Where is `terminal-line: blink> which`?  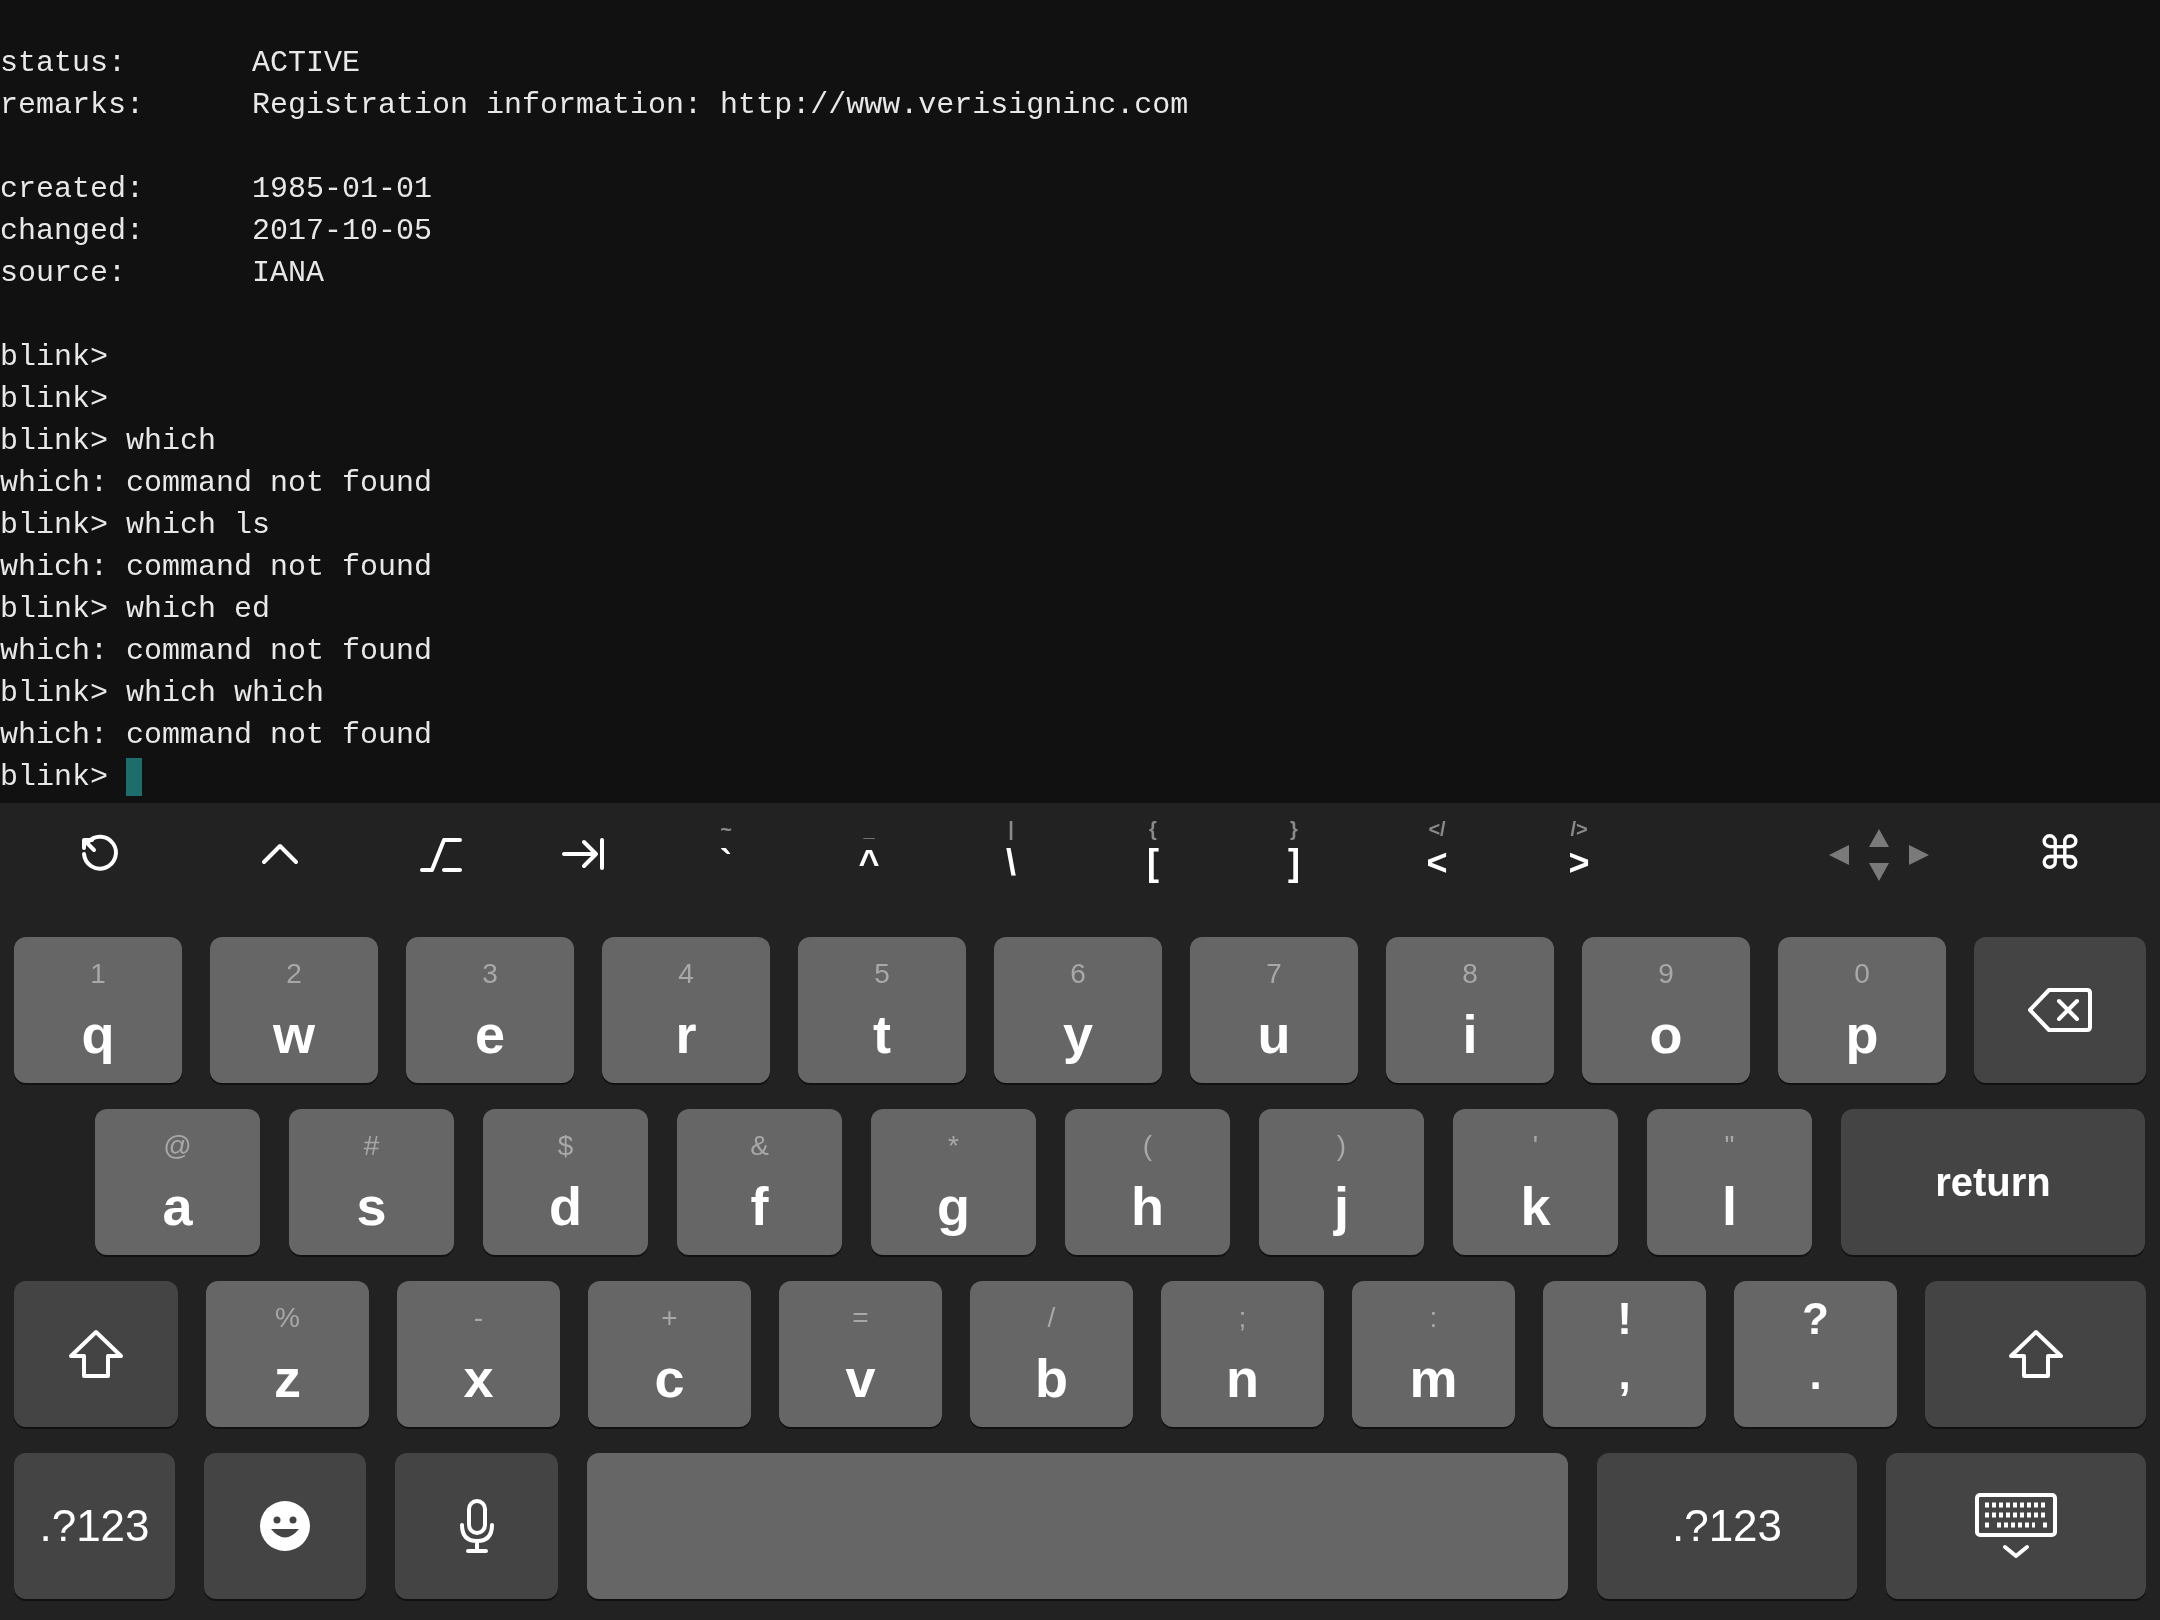
terminal-line: blink> which is located at coordinates (108, 441).